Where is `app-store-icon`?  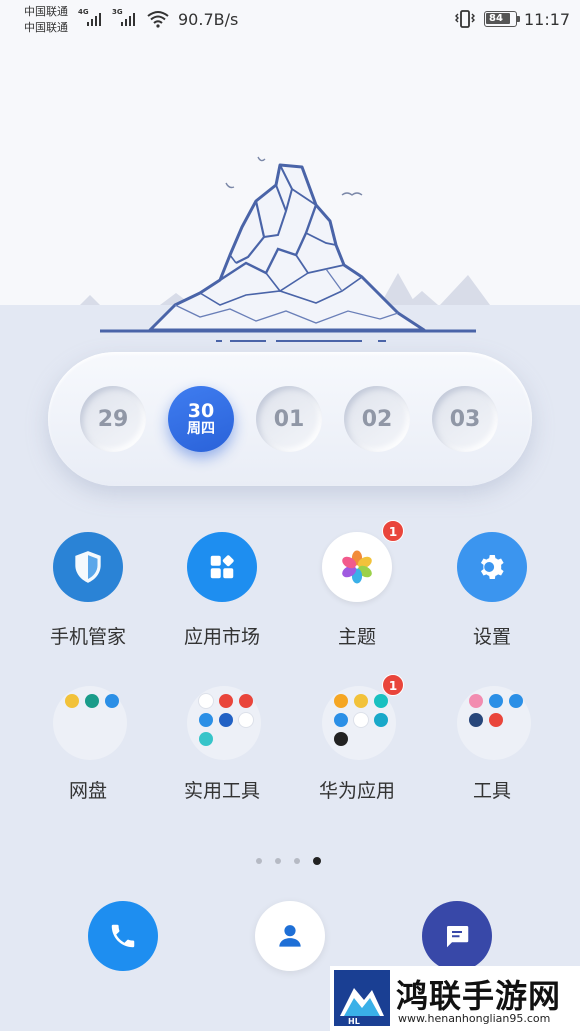 app-store-icon is located at coordinates (222, 567).